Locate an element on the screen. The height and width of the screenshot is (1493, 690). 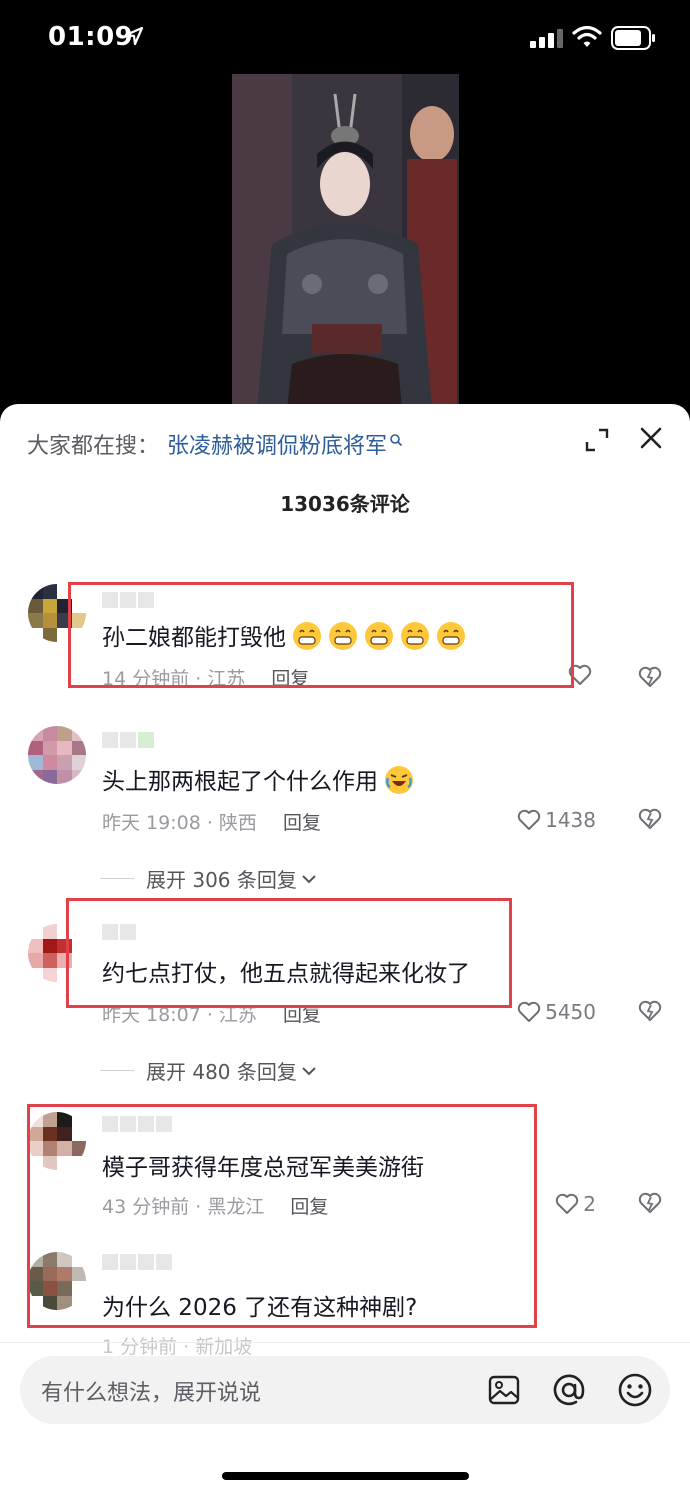
expand-replies-button: 展开 480 条回复 is located at coordinates (208, 1070).